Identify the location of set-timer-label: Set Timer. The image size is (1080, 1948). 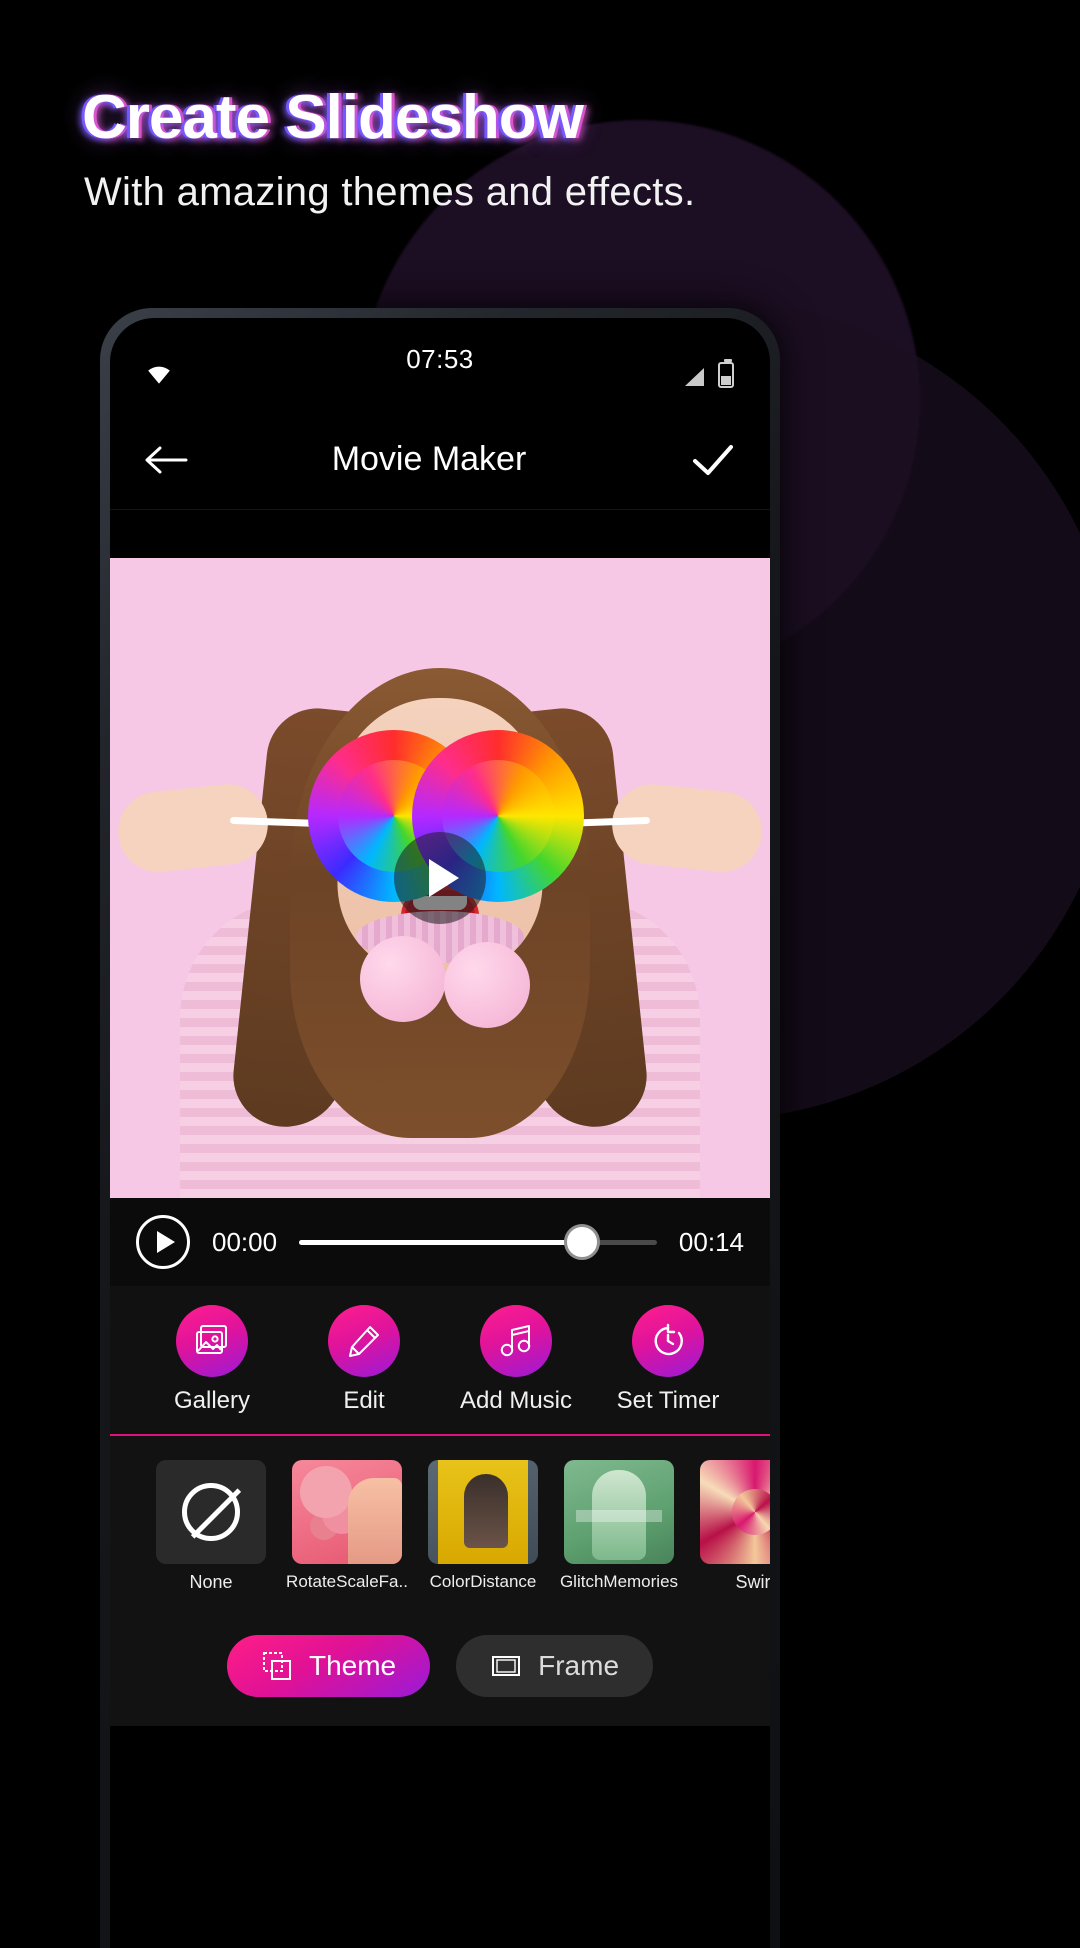
(668, 1400).